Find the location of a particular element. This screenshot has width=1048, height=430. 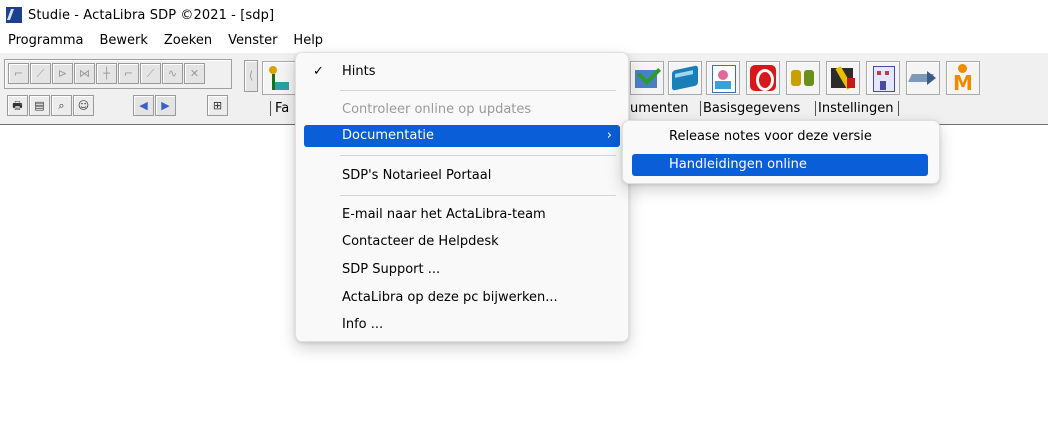

menu-item-documentation: Documentatie › is located at coordinates (462, 136).